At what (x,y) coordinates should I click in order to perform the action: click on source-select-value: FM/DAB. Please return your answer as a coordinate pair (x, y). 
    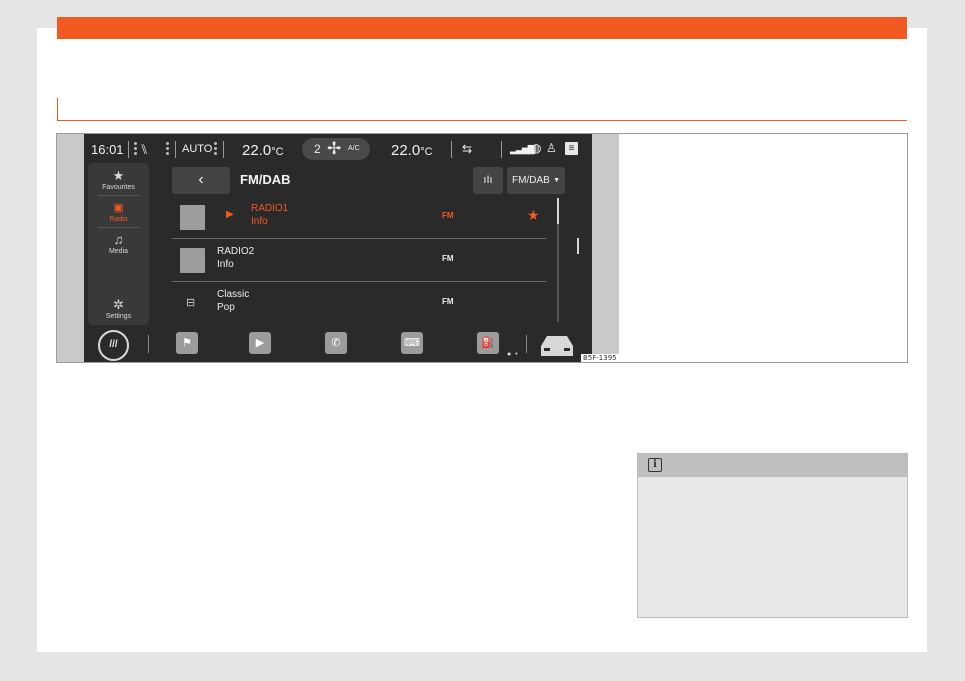
    Looking at the image, I should click on (531, 180).